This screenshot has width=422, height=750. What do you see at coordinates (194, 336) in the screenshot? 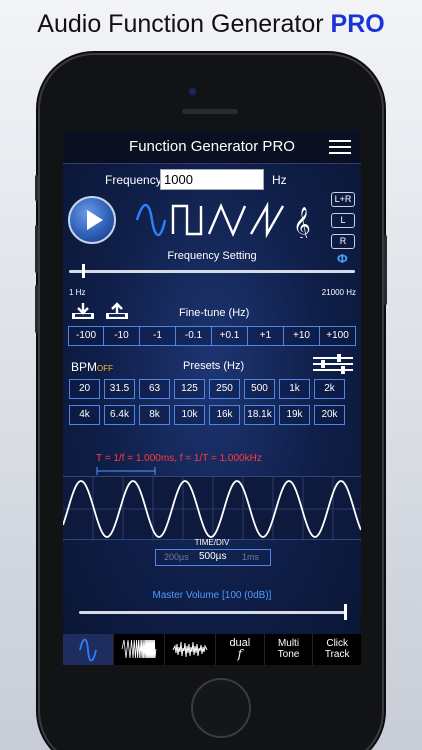
I see `finetune-minus-0-1-button: -0.1` at bounding box center [194, 336].